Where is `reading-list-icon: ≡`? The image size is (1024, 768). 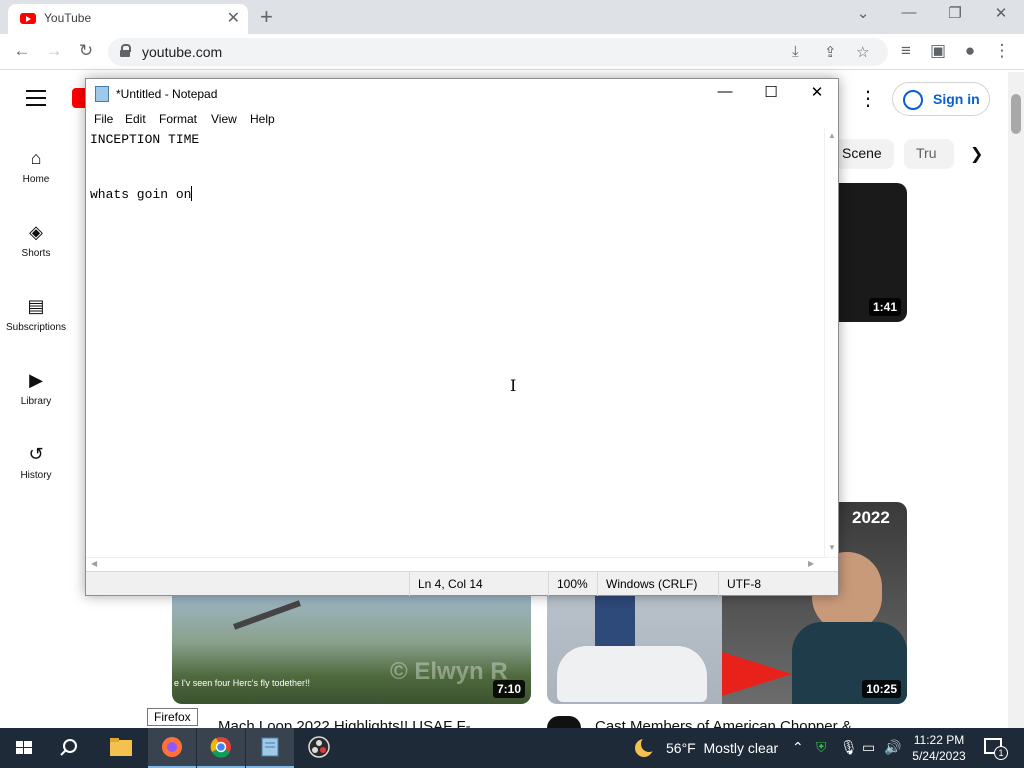
reading-list-icon: ≡ is located at coordinates (906, 51).